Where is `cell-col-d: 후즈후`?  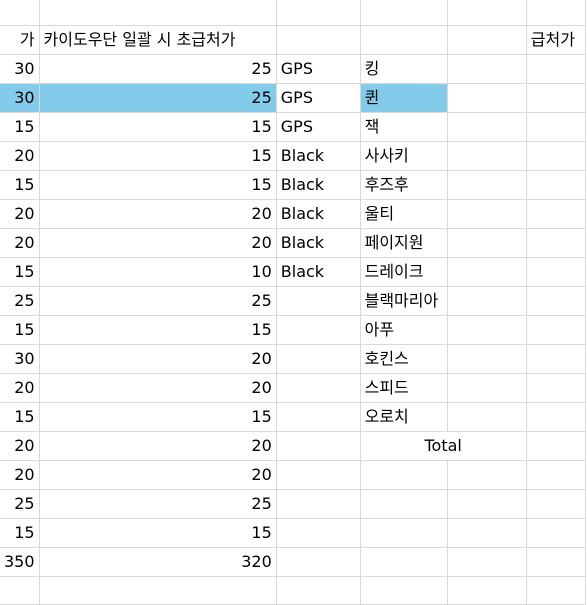 cell-col-d: 후즈후 is located at coordinates (403, 185).